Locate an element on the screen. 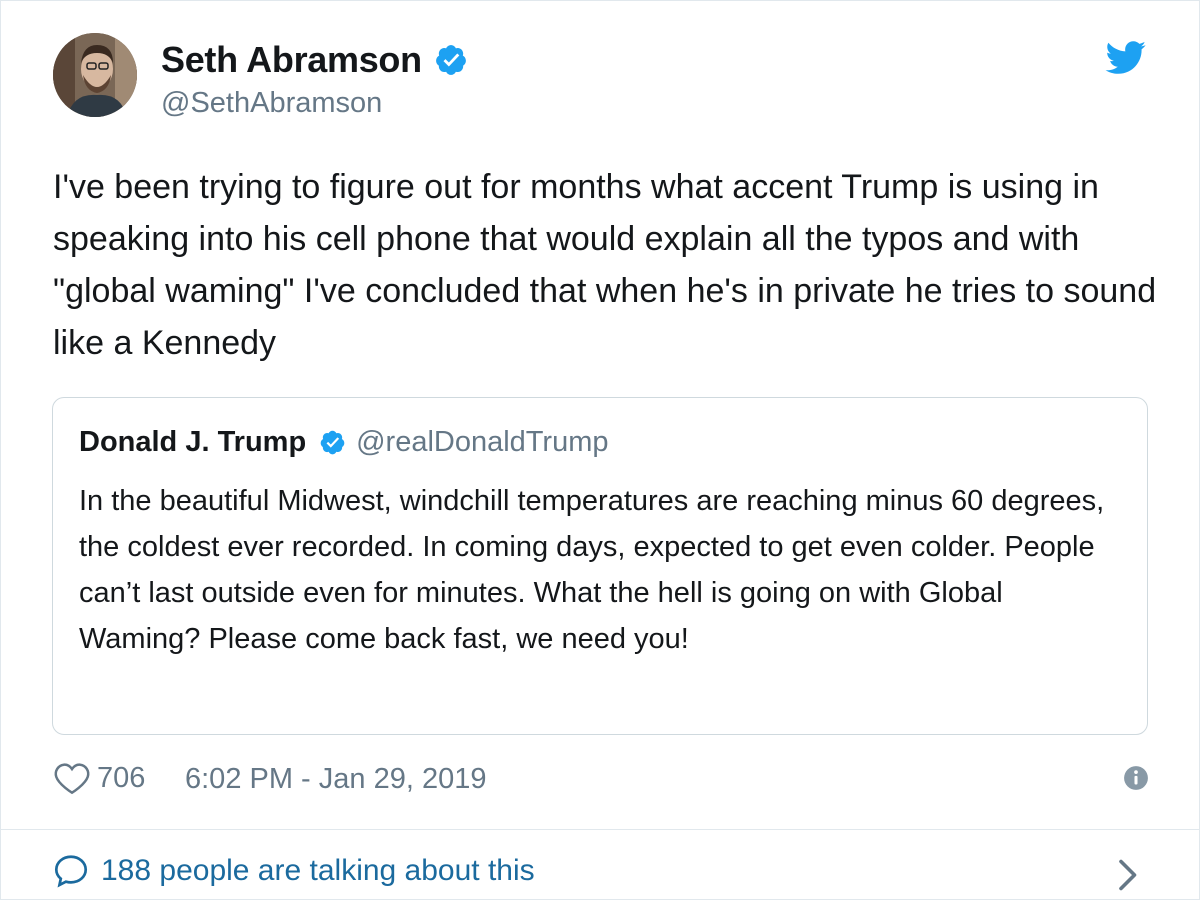 This screenshot has width=1200, height=900. quoted-tweet-header: Donald J. Trump @realDonaldTrump is located at coordinates (344, 442).